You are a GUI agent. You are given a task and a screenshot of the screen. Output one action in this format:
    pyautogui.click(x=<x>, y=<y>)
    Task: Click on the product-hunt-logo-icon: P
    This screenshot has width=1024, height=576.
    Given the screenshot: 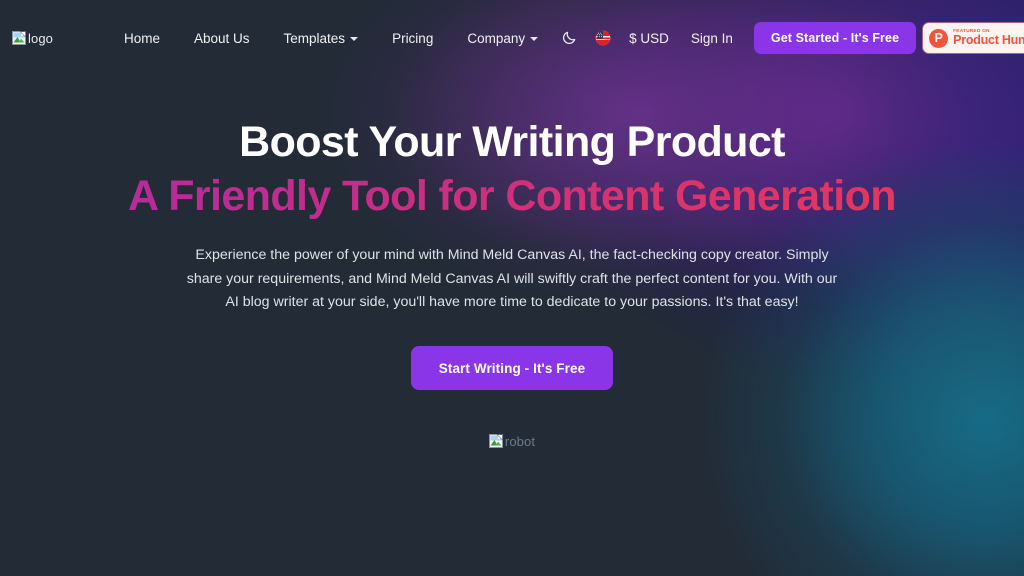 What is the action you would take?
    pyautogui.click(x=939, y=38)
    